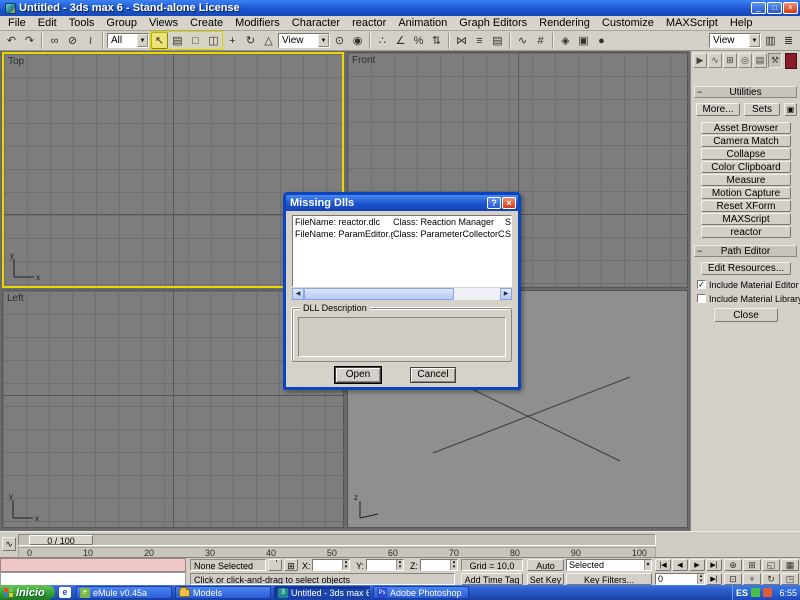 This screenshot has height=600, width=800. I want to click on include-material-library-checkbox: Include Material Library, so click(748, 298).